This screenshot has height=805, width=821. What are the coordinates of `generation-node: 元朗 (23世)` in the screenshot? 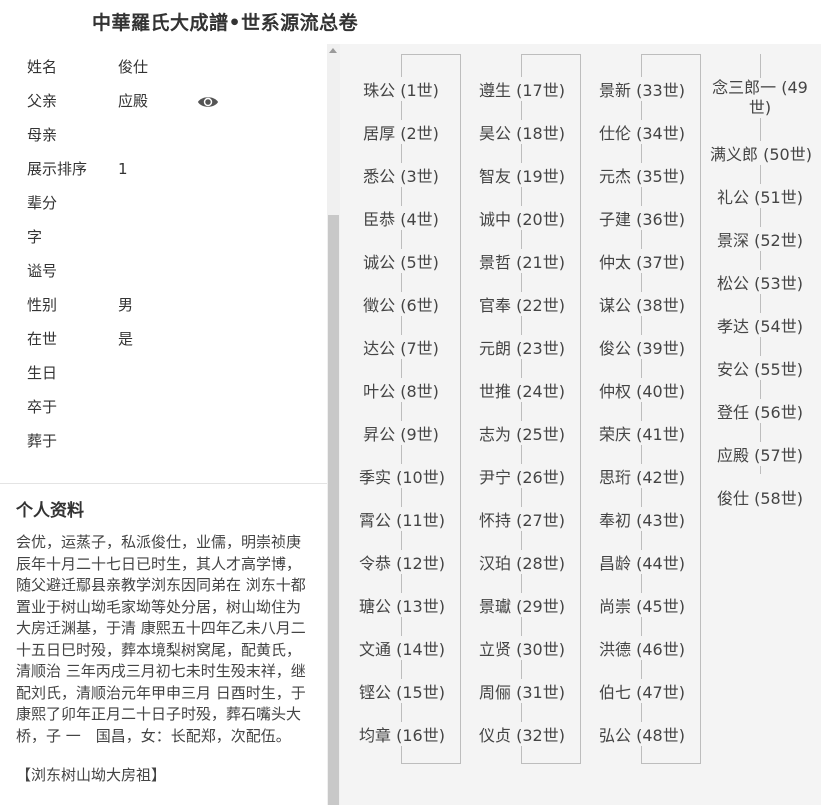 It's located at (521, 347).